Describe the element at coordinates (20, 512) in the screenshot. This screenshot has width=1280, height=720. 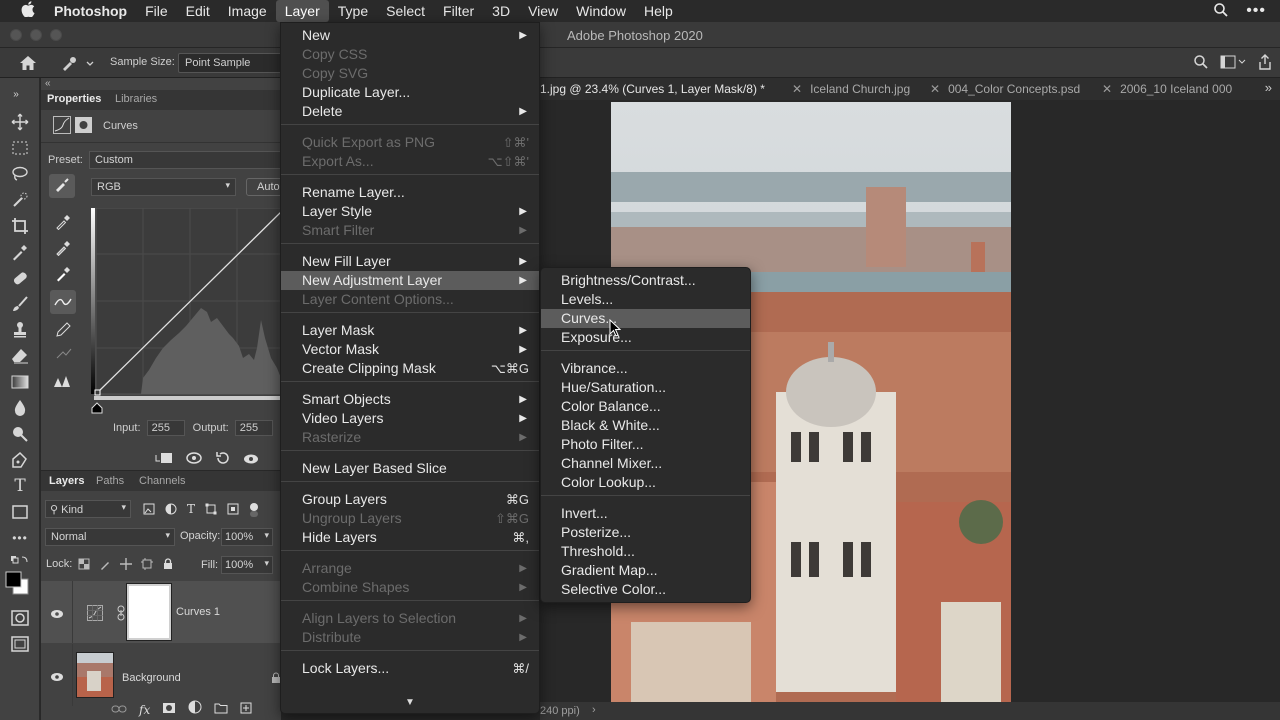
I see `rectangle-tool-icon` at that location.